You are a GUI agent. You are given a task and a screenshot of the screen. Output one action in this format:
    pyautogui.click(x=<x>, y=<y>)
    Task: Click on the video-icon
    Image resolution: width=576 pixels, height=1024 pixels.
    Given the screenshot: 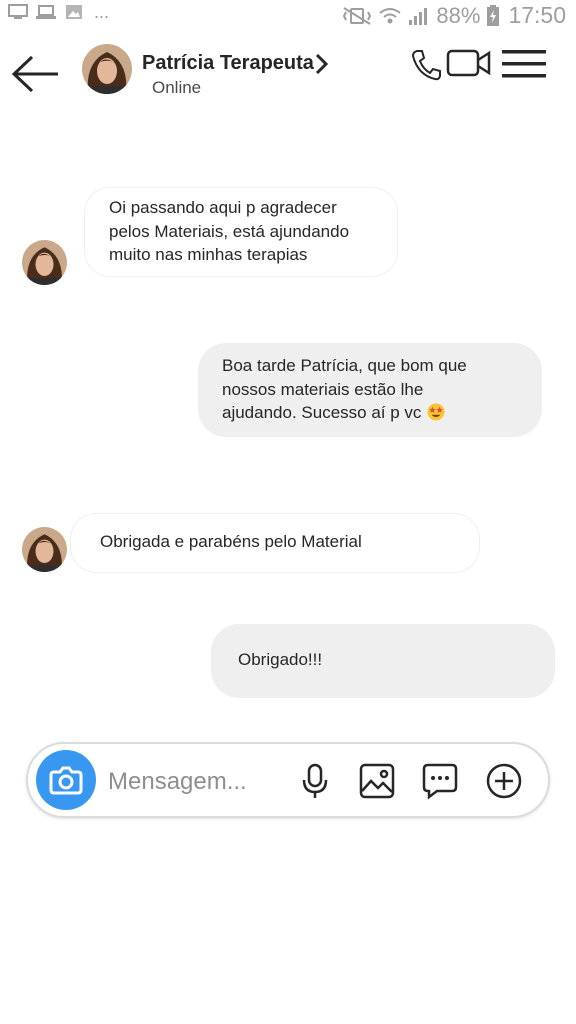 What is the action you would take?
    pyautogui.click(x=469, y=63)
    